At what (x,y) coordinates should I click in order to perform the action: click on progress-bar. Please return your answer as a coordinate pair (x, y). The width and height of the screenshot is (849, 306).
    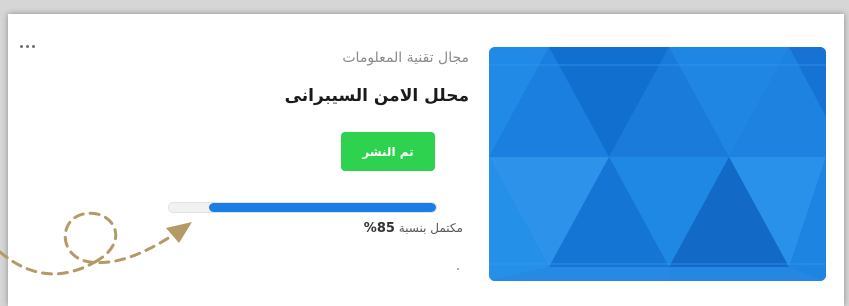
    Looking at the image, I should click on (302, 207).